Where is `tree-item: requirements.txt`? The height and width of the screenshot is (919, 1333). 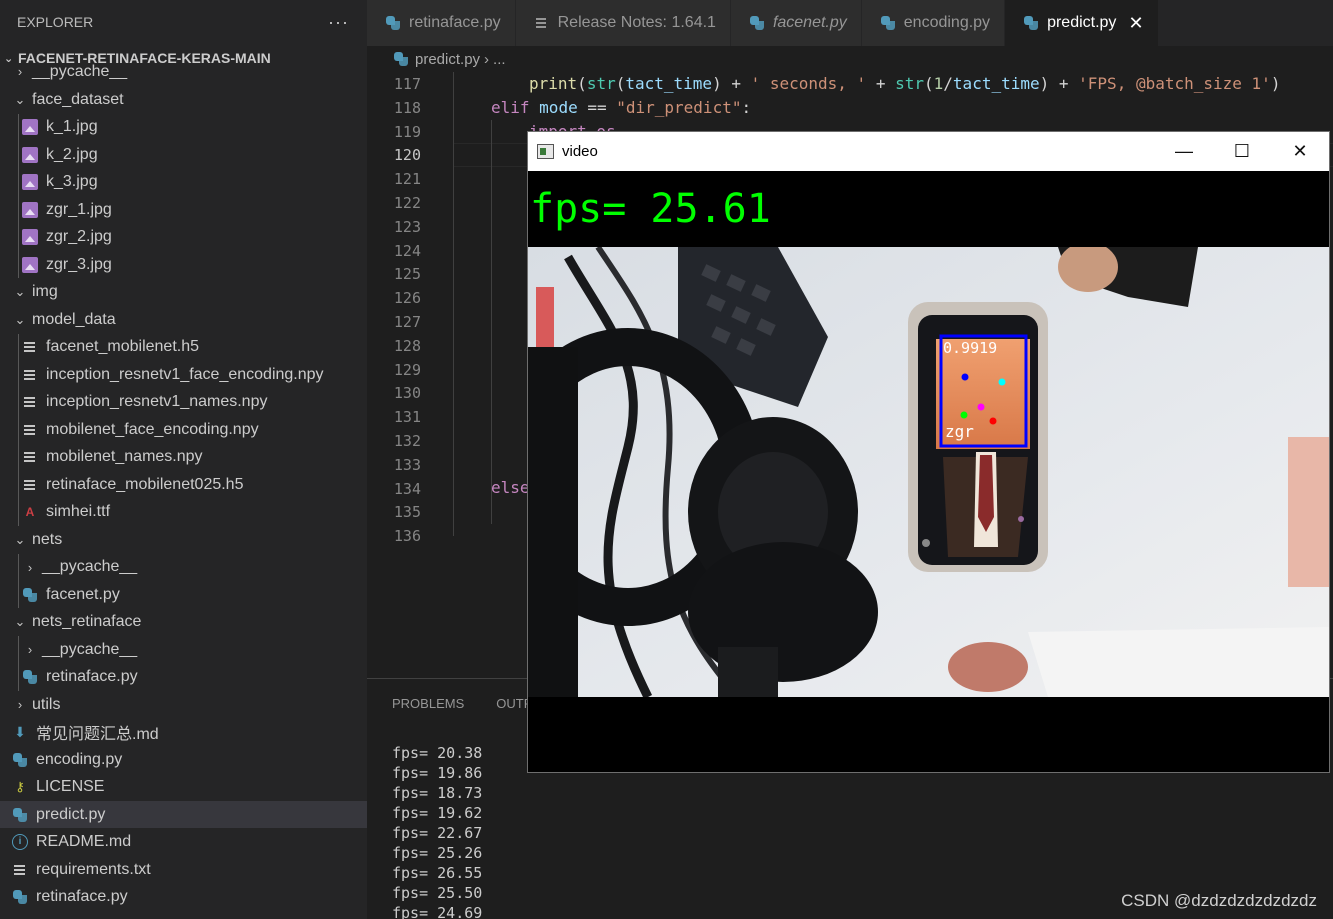
tree-item: requirements.txt is located at coordinates (183, 869).